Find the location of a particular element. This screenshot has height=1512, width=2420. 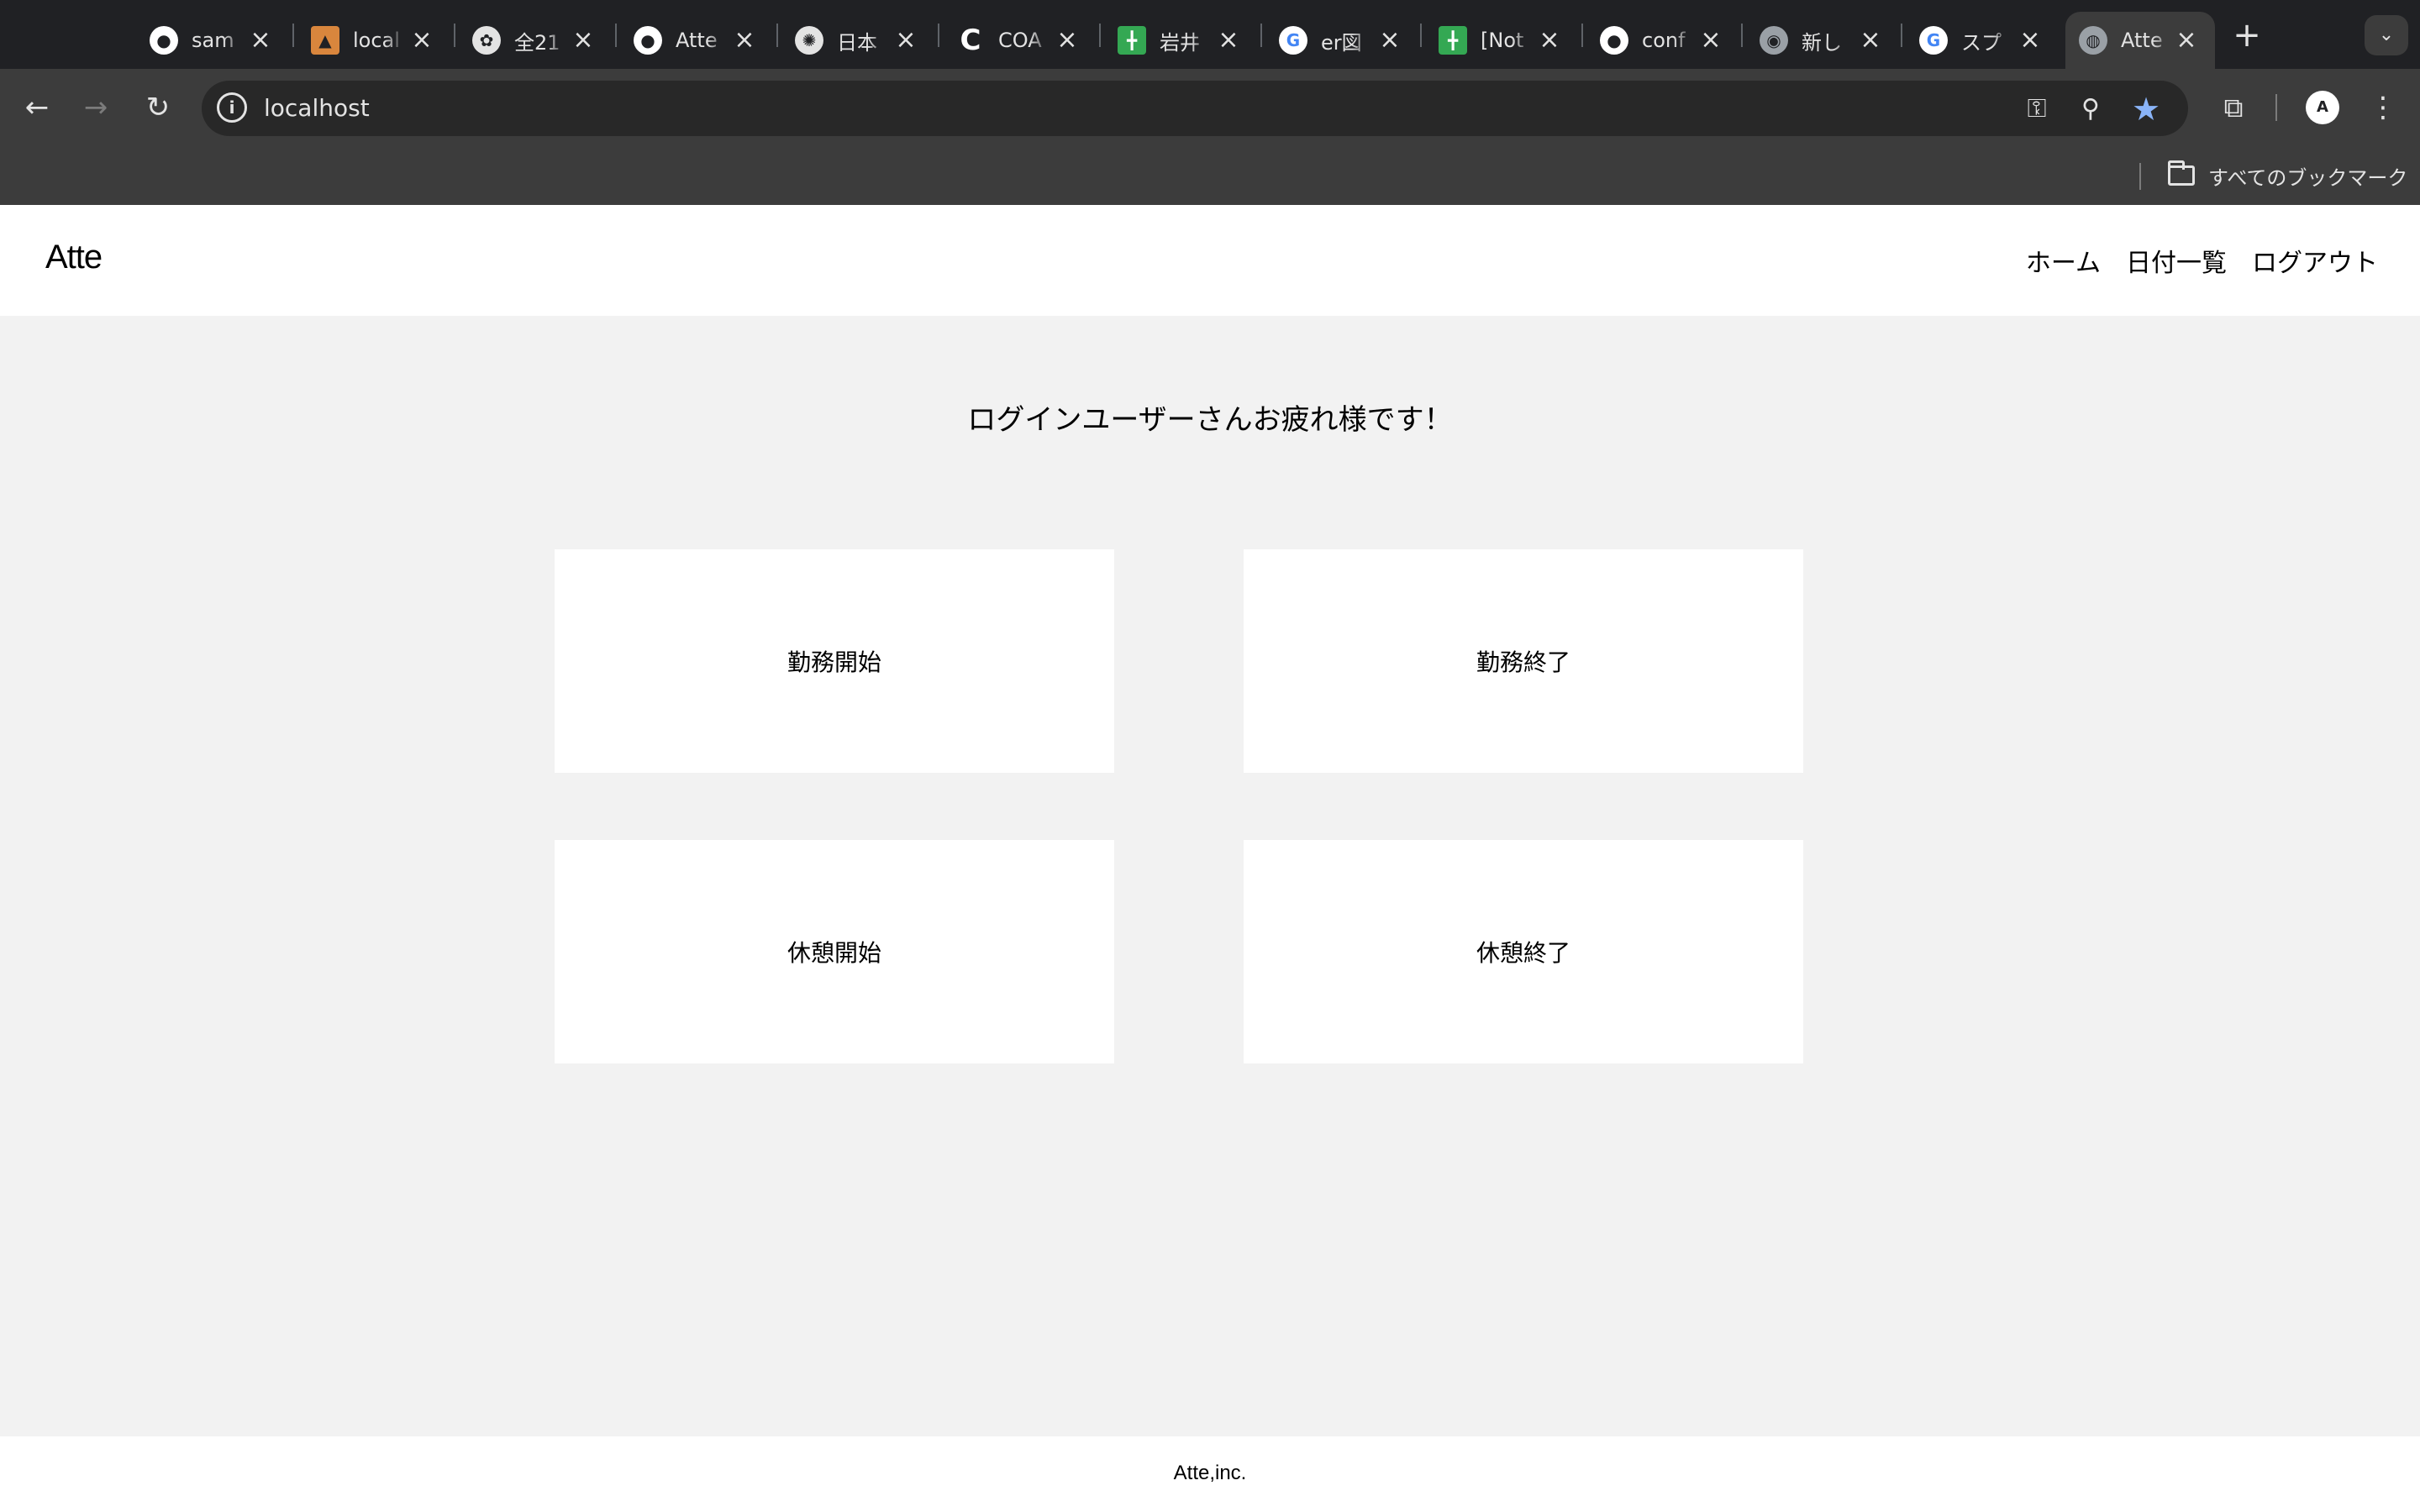

tab-title: 岩井 is located at coordinates (1180, 42).